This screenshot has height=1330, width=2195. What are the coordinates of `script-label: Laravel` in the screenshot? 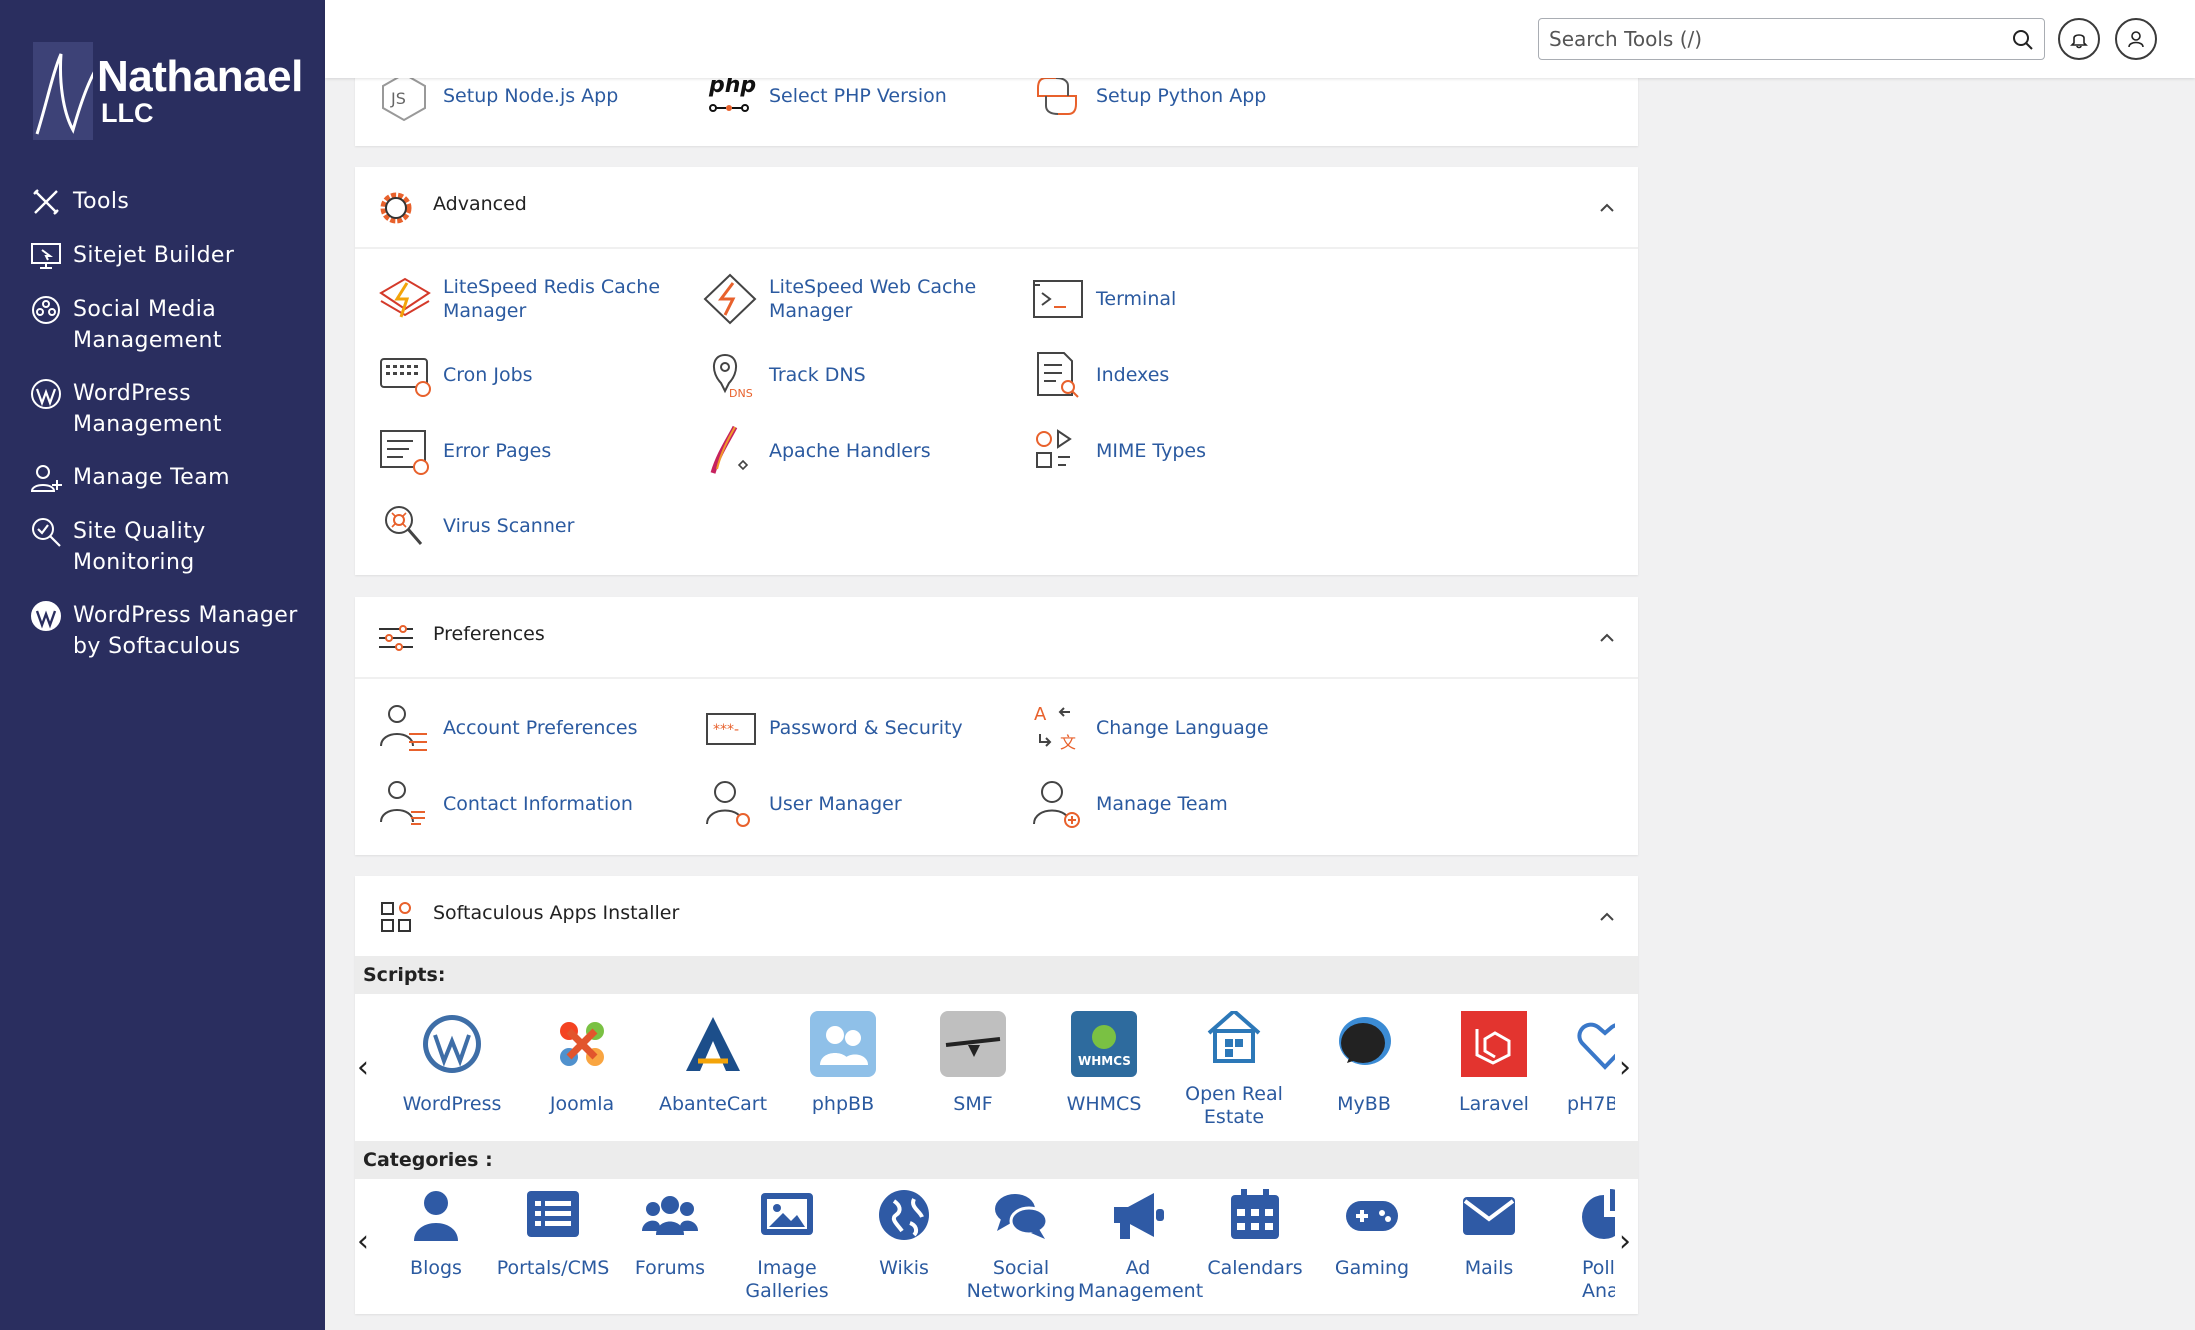 It's located at (1494, 1104).